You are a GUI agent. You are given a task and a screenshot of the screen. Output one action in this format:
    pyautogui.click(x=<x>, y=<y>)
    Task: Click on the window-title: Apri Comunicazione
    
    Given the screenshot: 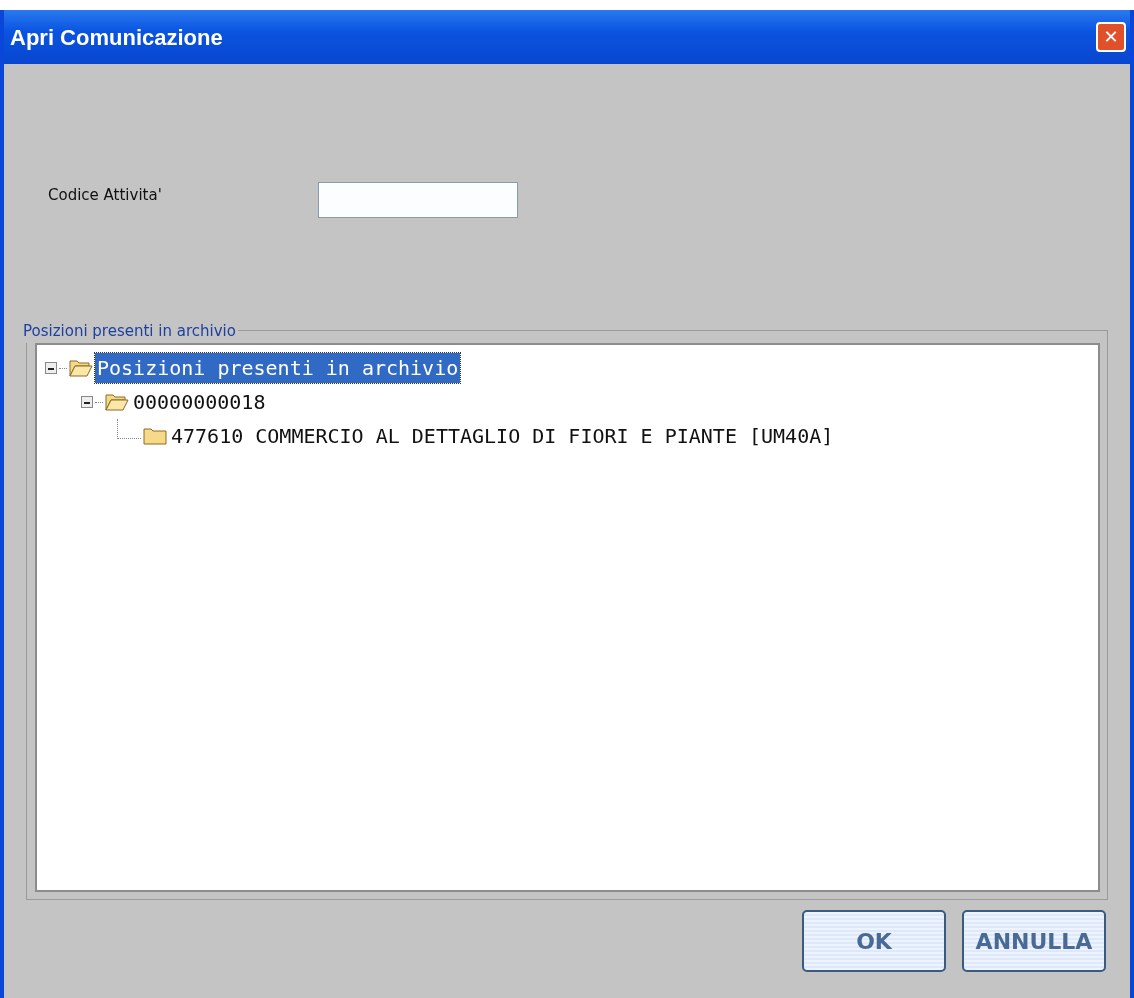 What is the action you would take?
    pyautogui.click(x=116, y=37)
    